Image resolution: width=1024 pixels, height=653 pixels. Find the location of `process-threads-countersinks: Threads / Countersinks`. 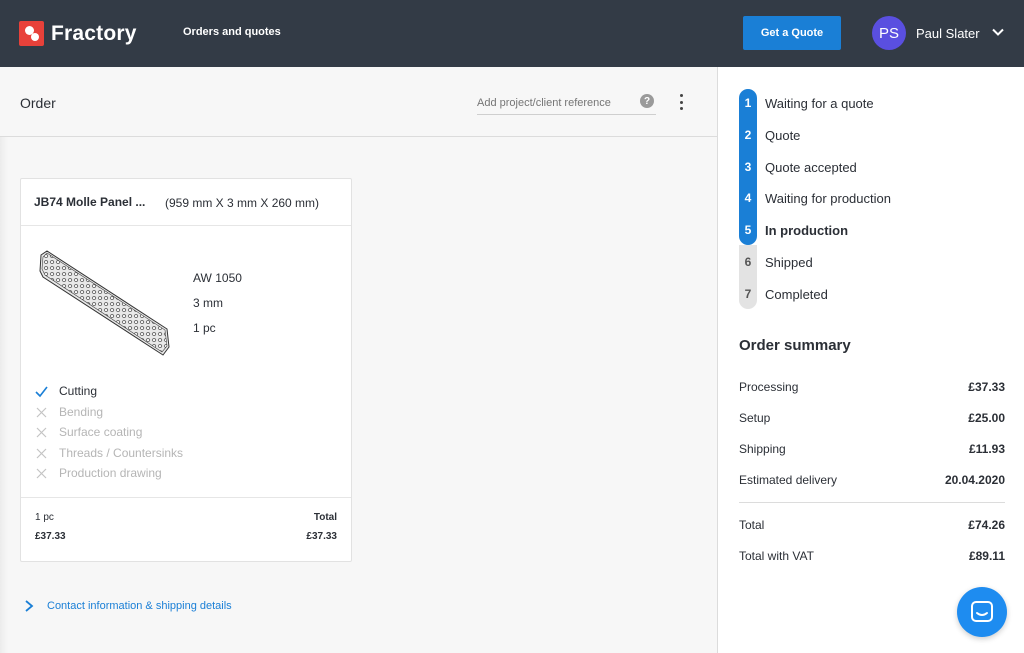

process-threads-countersinks: Threads / Countersinks is located at coordinates (109, 453).